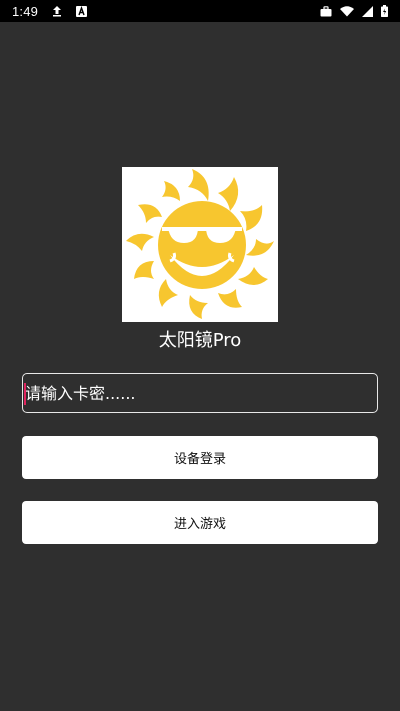 Image resolution: width=400 pixels, height=711 pixels. I want to click on briefcase-icon, so click(326, 11).